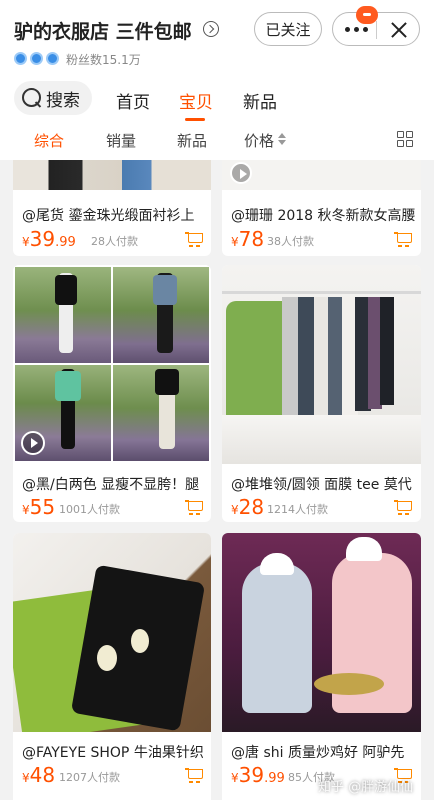 The width and height of the screenshot is (434, 800). I want to click on follow-button: 已关注, so click(288, 29).